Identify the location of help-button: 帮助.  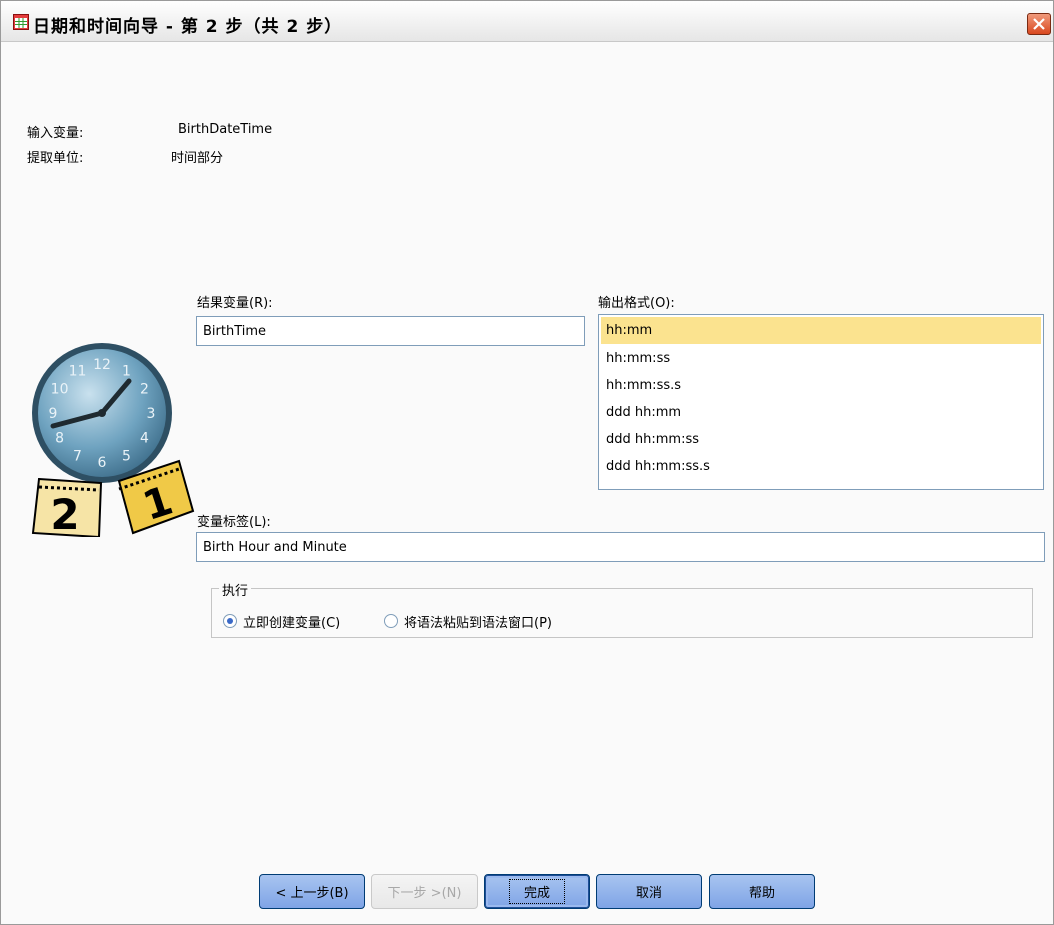
(762, 891).